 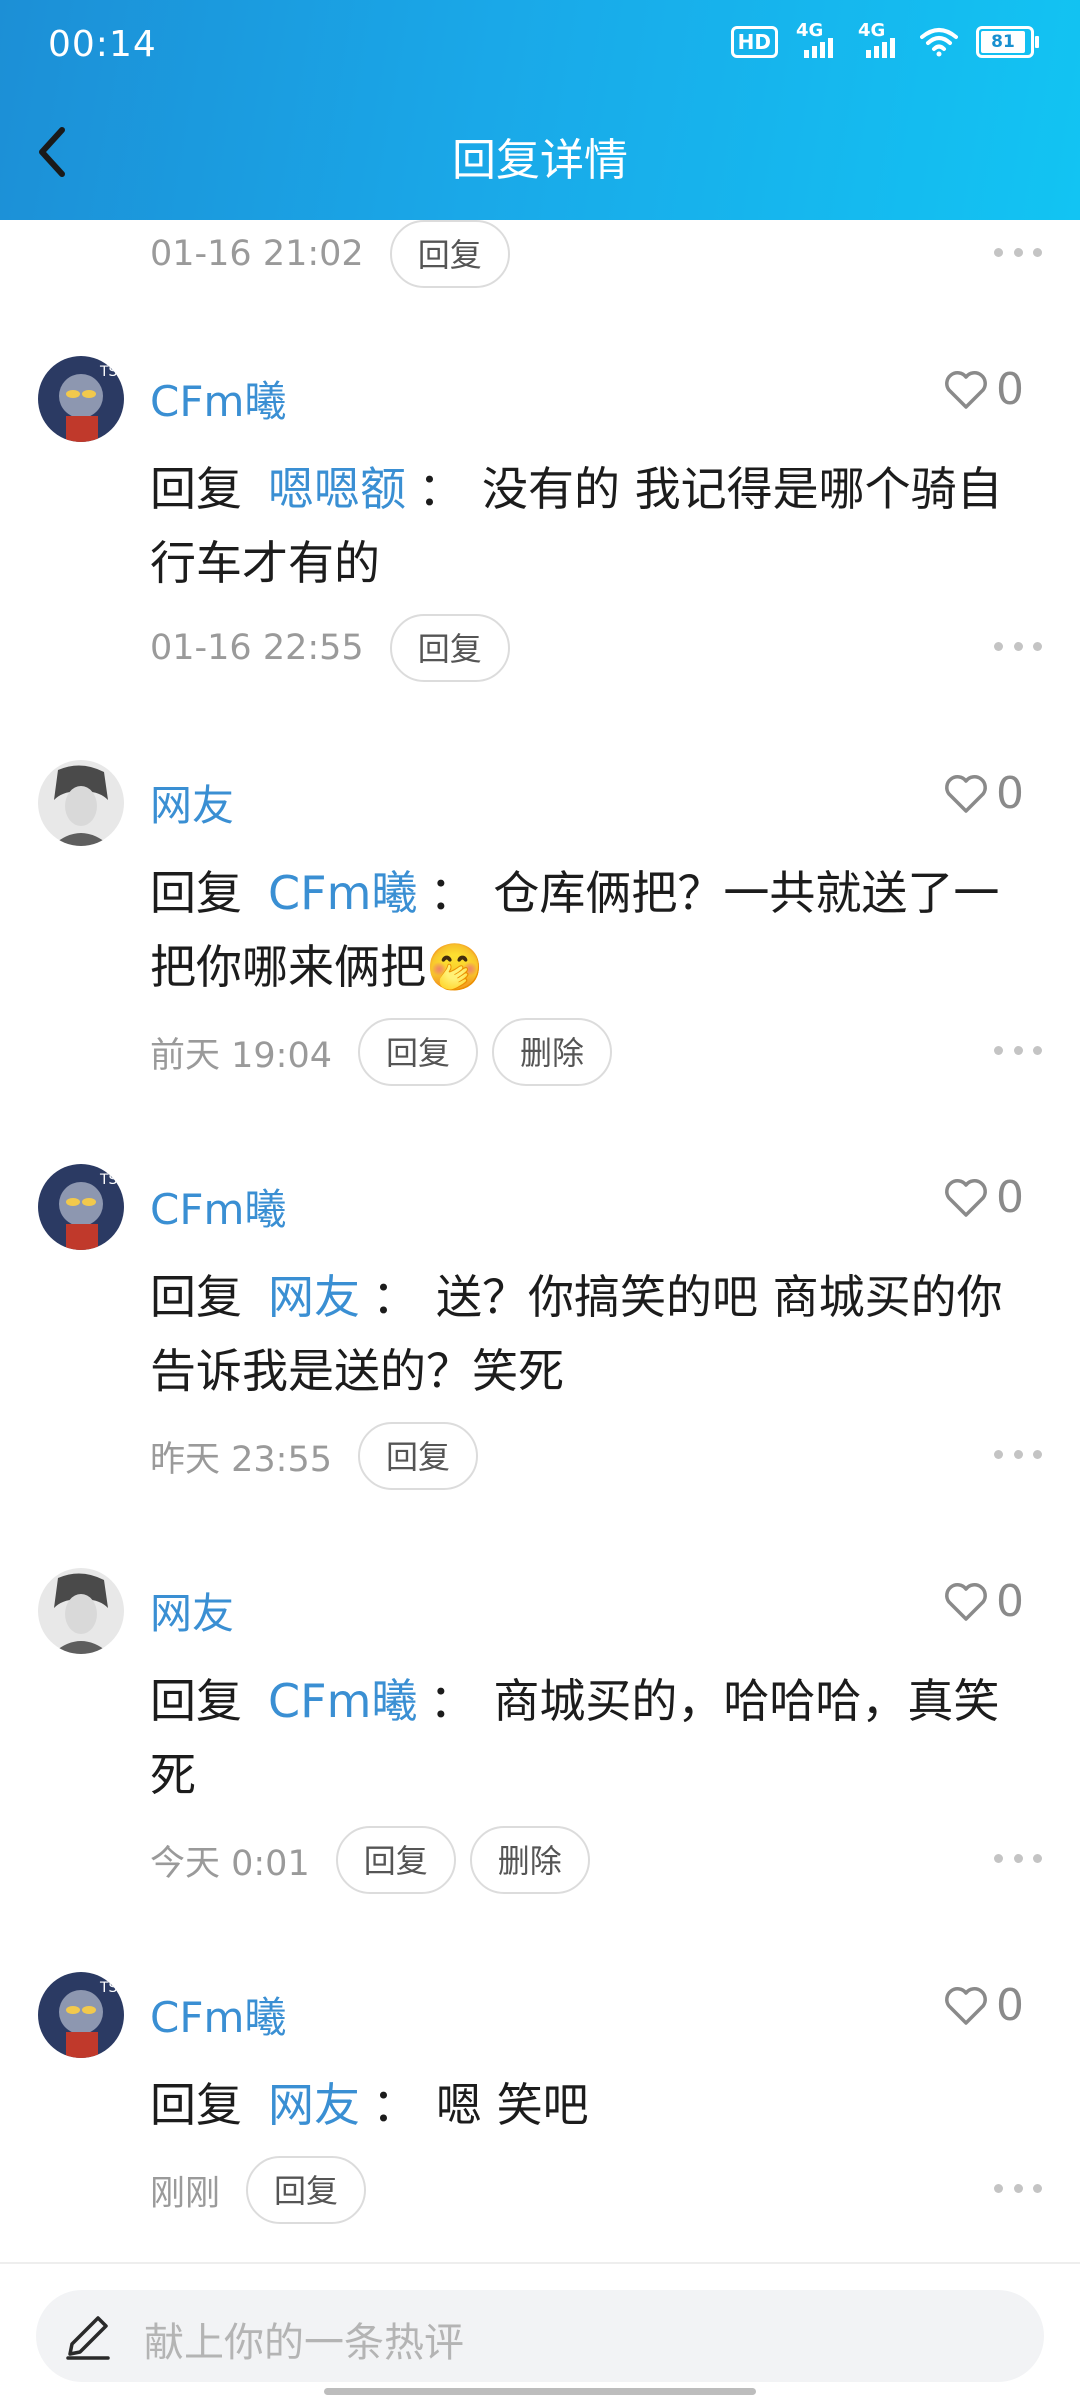 I want to click on top-bar: 00:14 HD 4G 4G 81 回复详情, so click(x=540, y=110).